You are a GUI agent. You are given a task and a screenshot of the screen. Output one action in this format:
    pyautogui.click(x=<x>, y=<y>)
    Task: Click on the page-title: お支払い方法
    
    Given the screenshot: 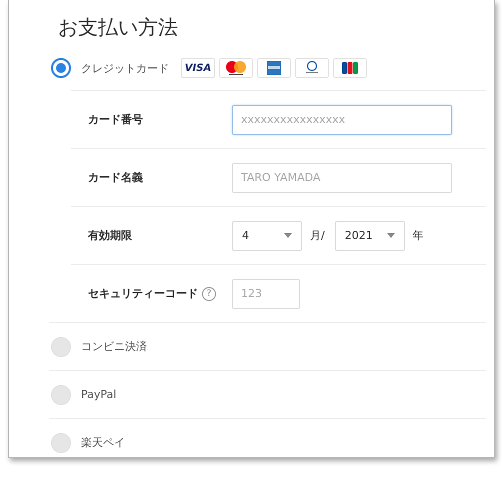 What is the action you would take?
    pyautogui.click(x=118, y=27)
    